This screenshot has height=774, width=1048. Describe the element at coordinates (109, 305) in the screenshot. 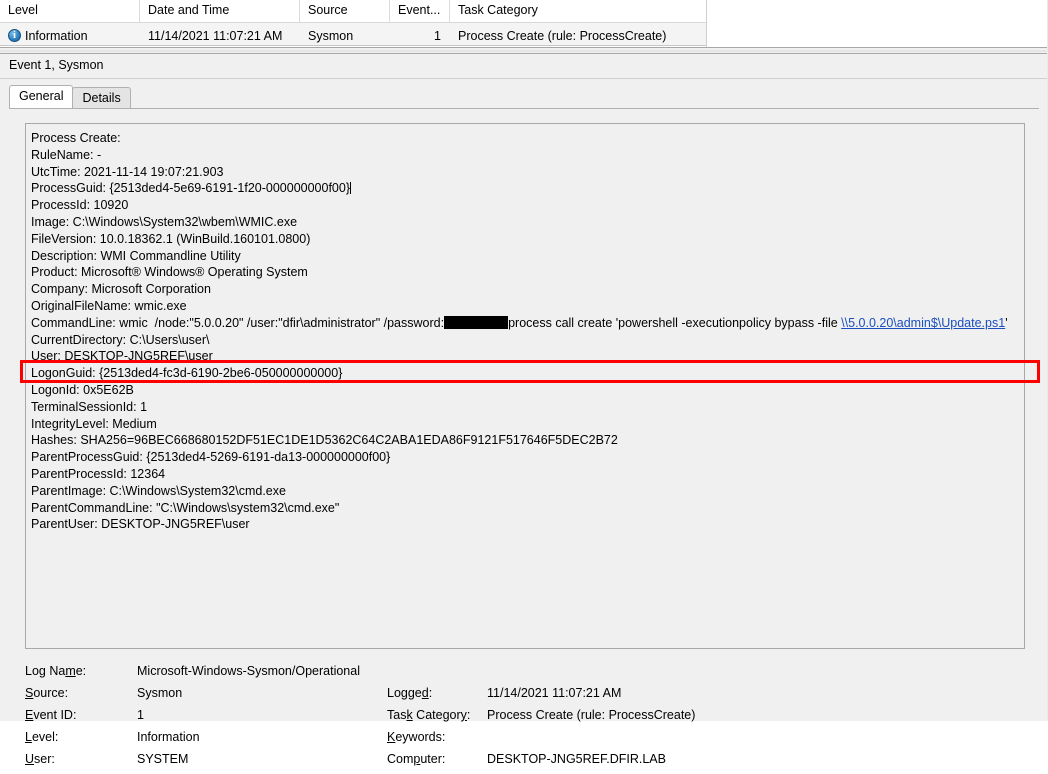

I see `event-description-line-10: OriginalFileName: wmic.exe` at that location.